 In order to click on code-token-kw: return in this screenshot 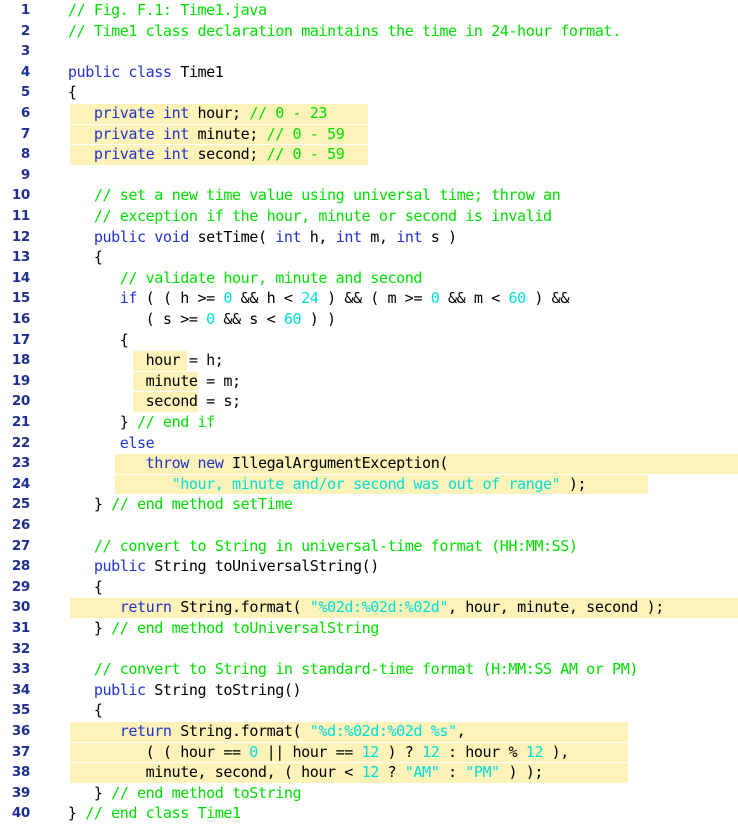, I will do `click(145, 731)`.